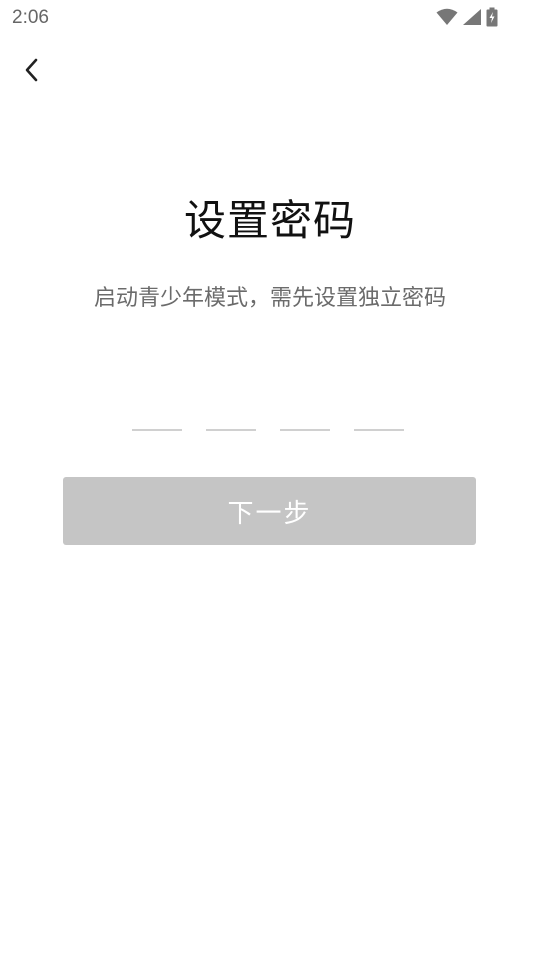 Image resolution: width=540 pixels, height=960 pixels. Describe the element at coordinates (447, 17) in the screenshot. I see `wifi-icon` at that location.